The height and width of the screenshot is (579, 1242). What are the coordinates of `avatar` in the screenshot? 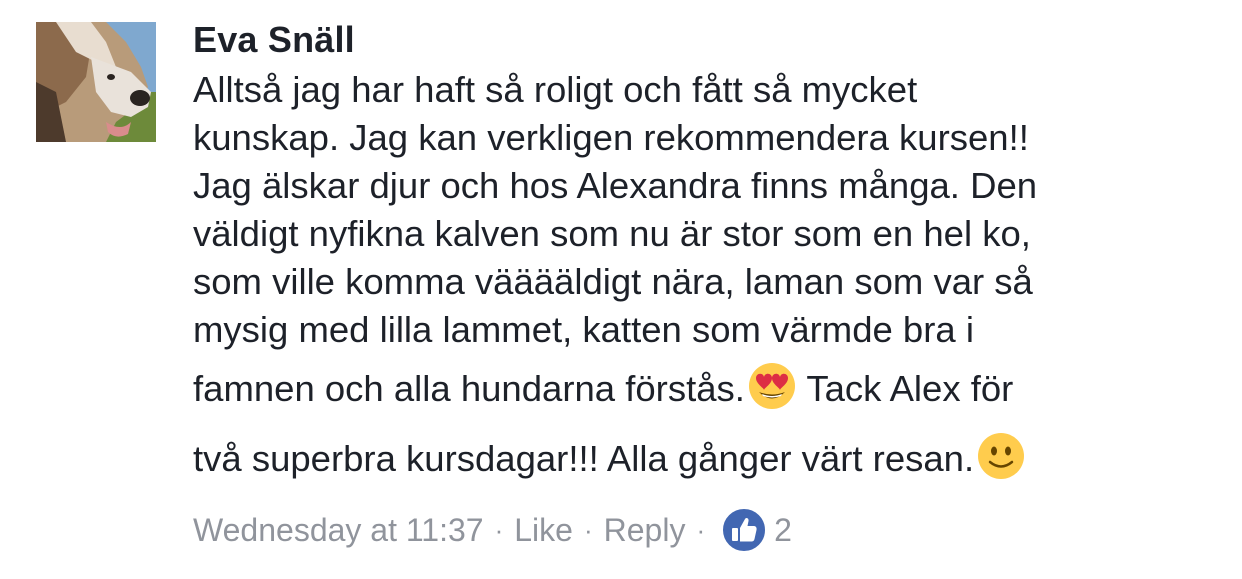 It's located at (96, 82).